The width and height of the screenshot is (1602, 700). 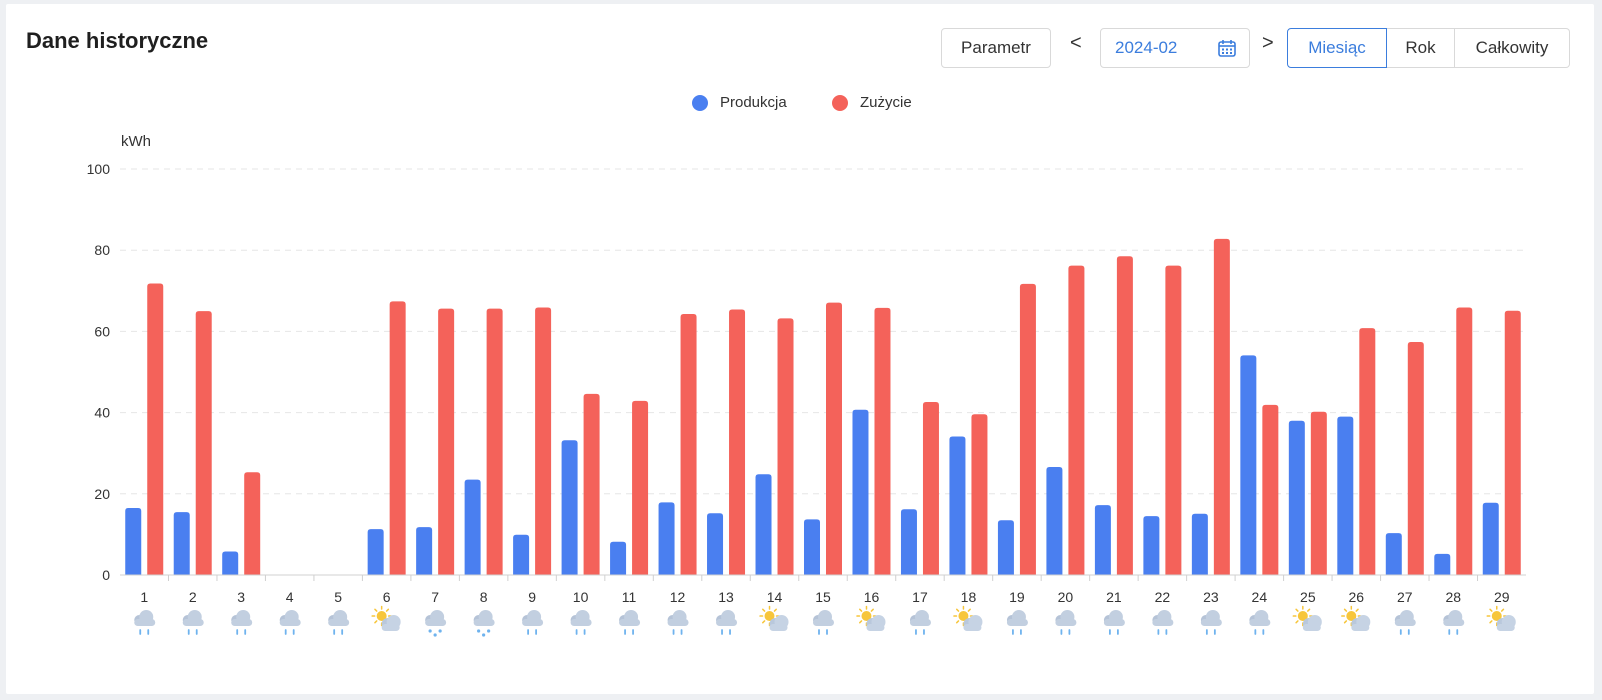 What do you see at coordinates (102, 494) in the screenshot?
I see `y-tick-label: 20` at bounding box center [102, 494].